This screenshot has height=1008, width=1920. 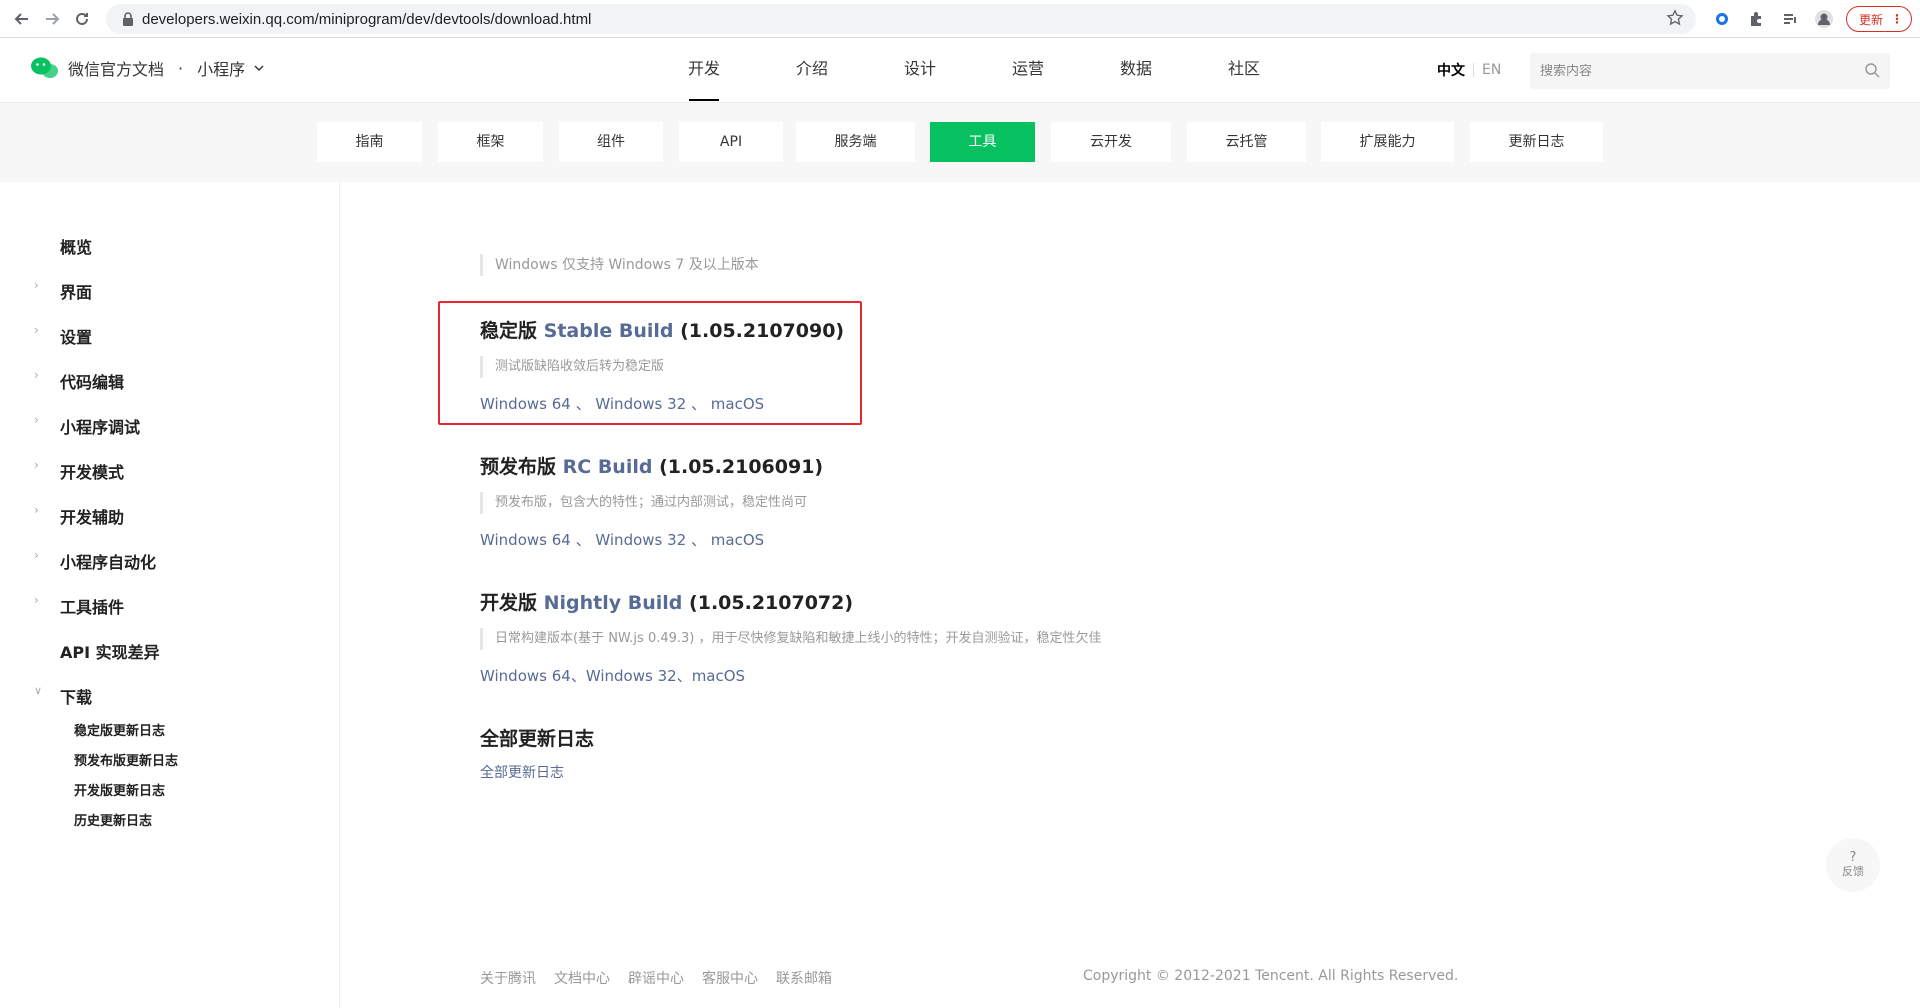 I want to click on feedback-label: 反馈, so click(x=1853, y=871).